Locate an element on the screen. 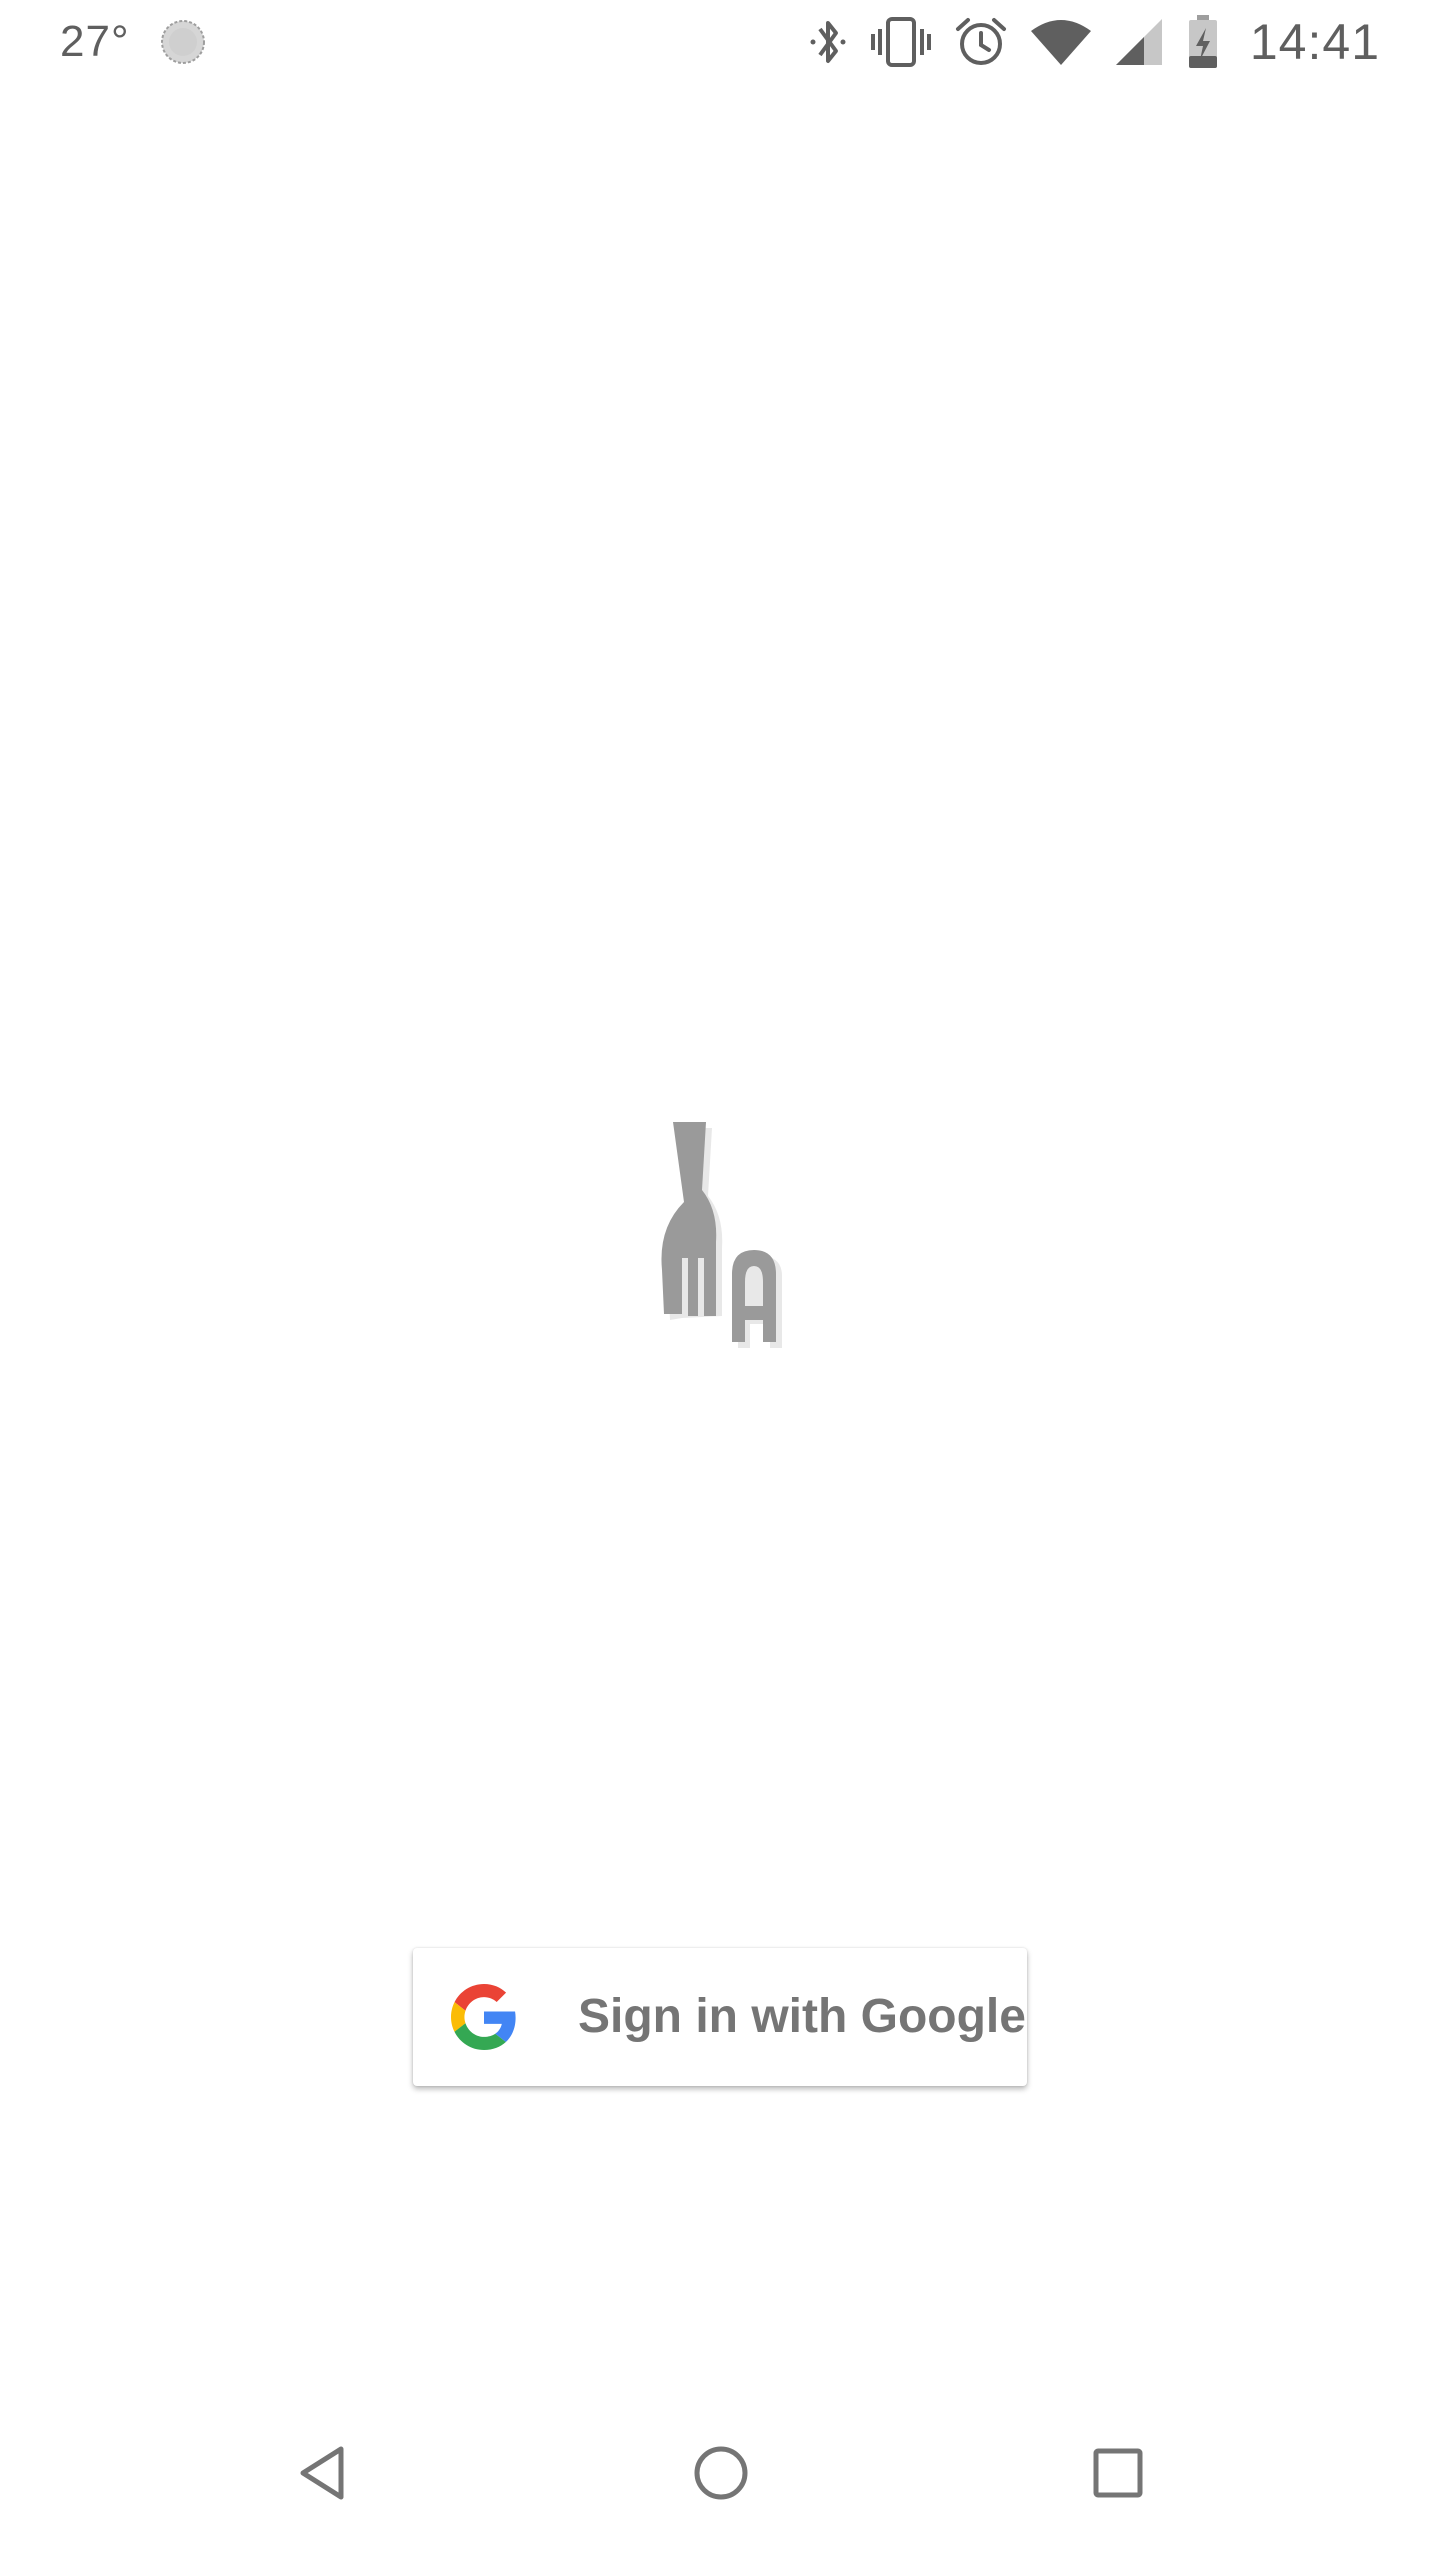  wifi-icon is located at coordinates (1060, 42).